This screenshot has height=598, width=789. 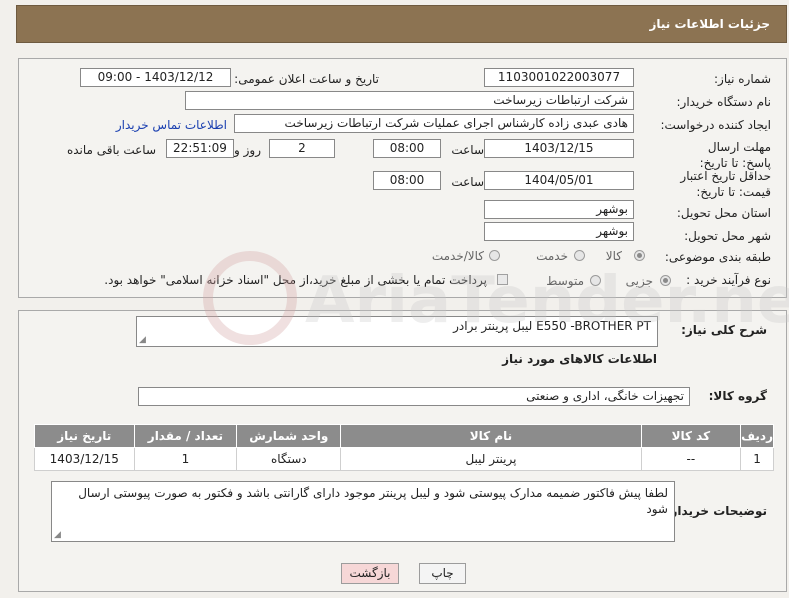 What do you see at coordinates (185, 459) in the screenshot?
I see `cell-qty: 1` at bounding box center [185, 459].